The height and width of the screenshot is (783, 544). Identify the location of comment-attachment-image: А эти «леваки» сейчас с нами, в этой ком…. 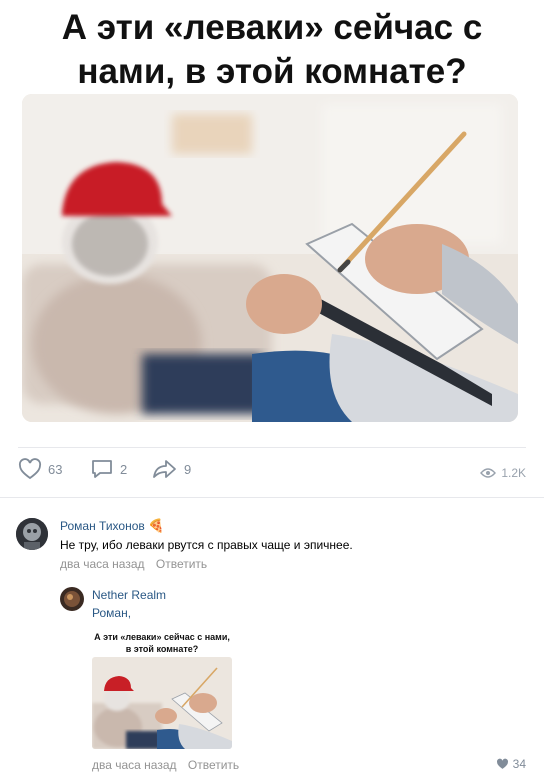
(162, 688).